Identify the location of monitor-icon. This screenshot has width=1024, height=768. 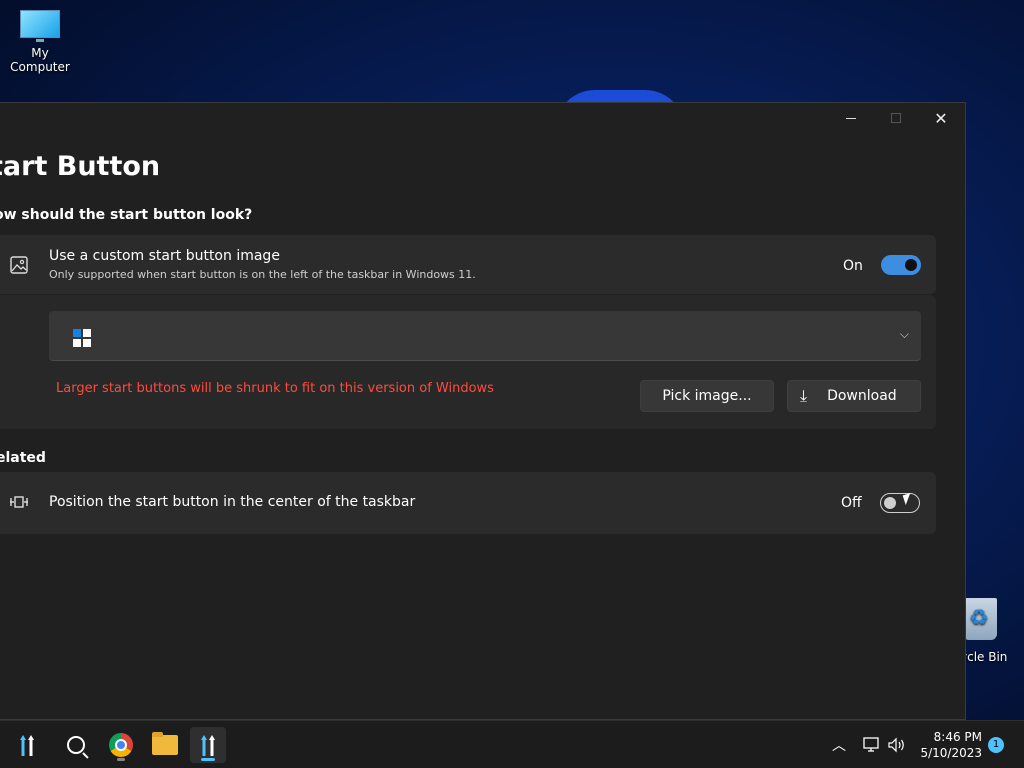
(40, 25).